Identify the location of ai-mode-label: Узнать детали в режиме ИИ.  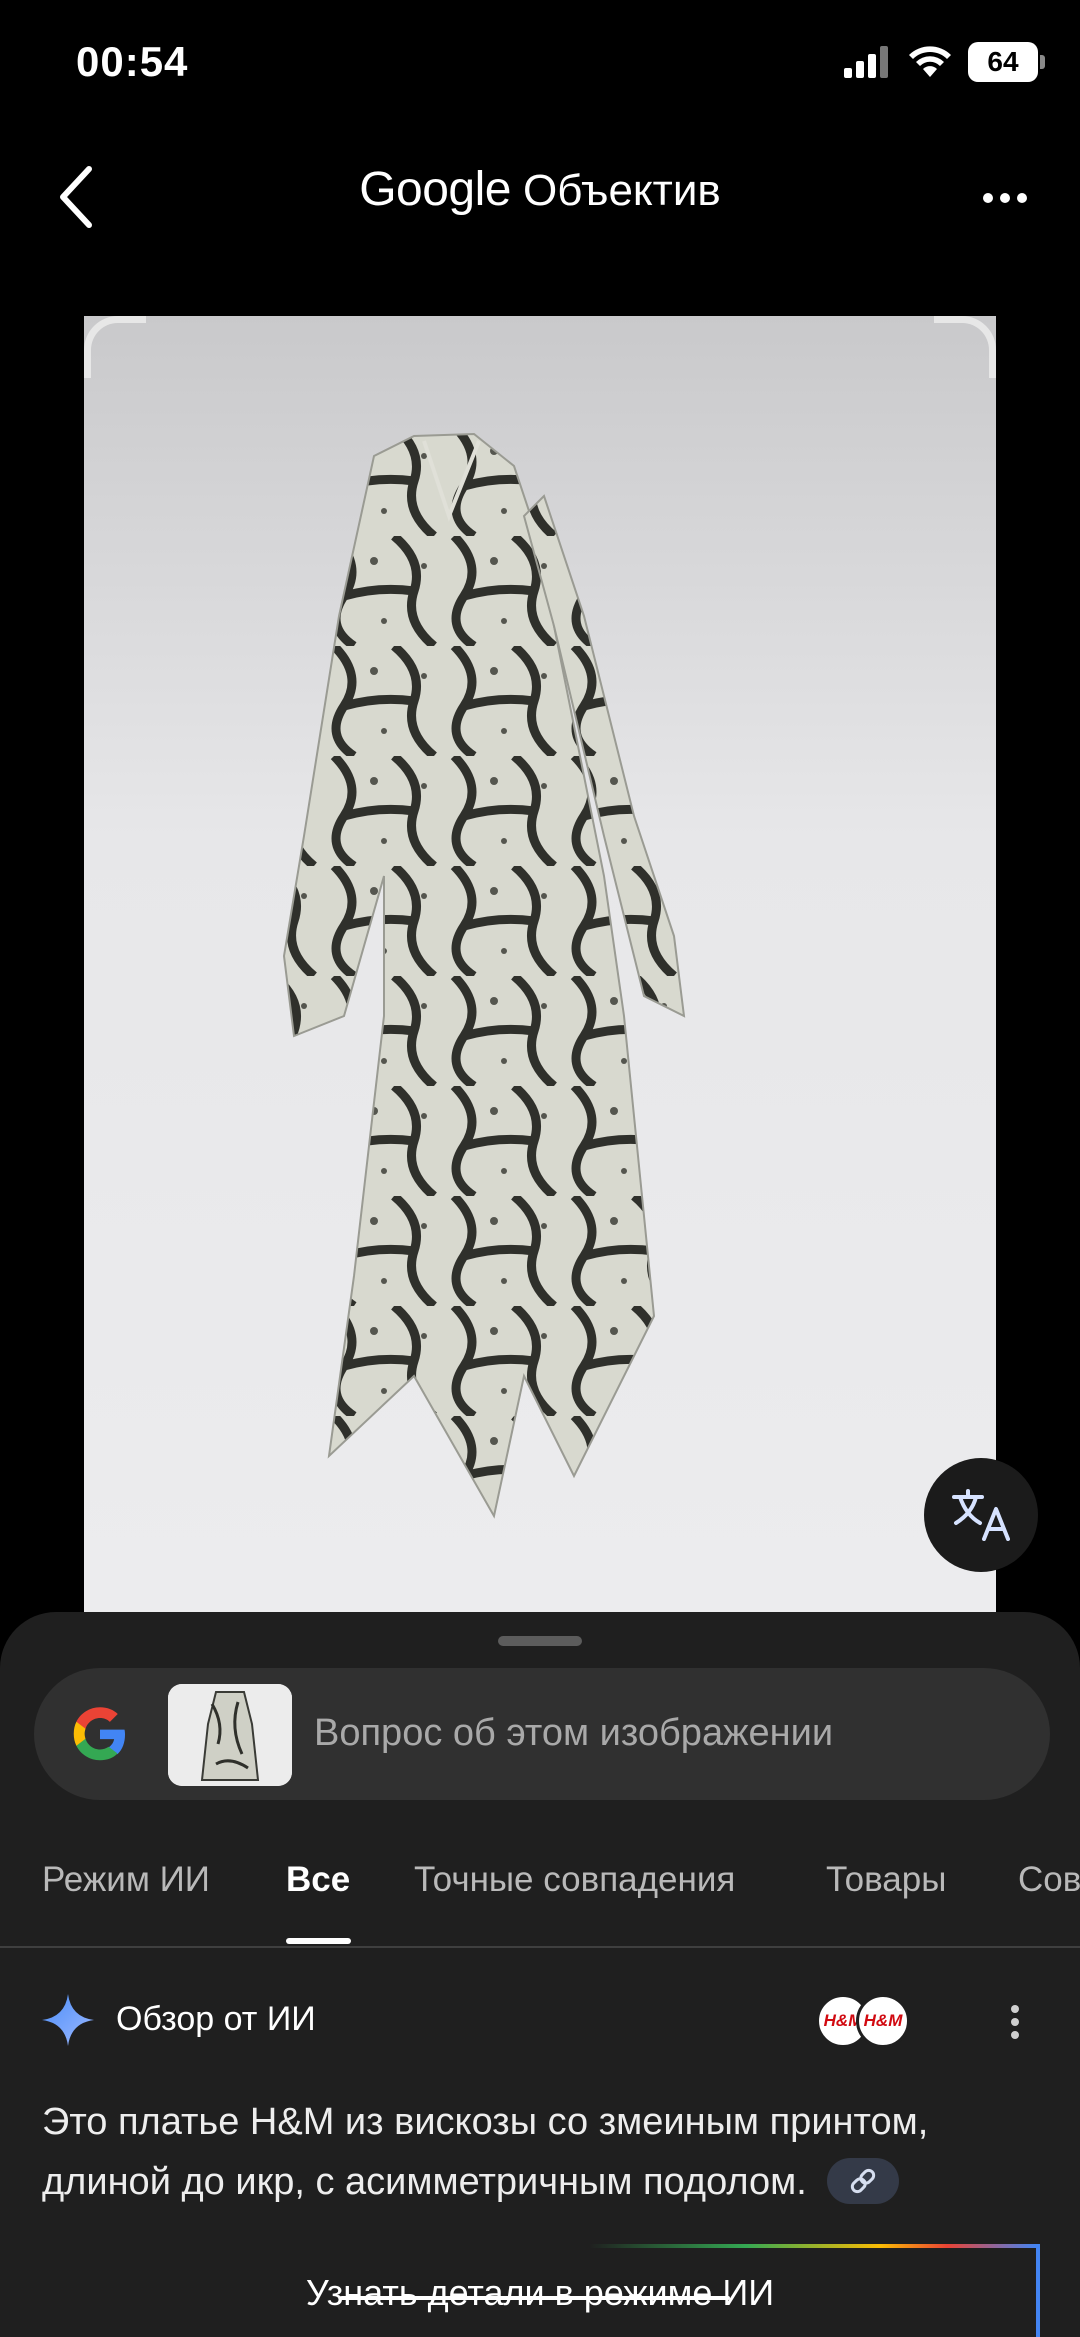
(540, 2293).